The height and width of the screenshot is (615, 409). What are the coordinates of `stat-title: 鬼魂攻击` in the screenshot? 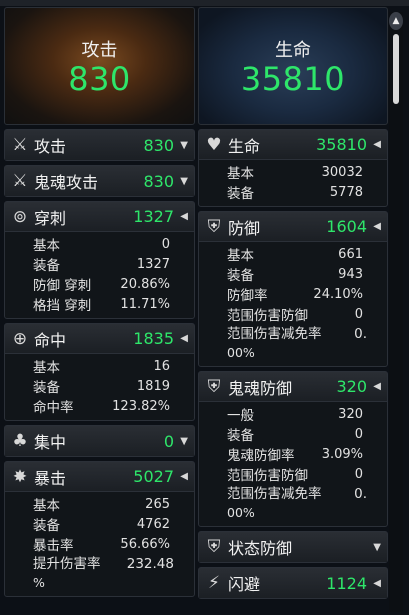 It's located at (66, 182).